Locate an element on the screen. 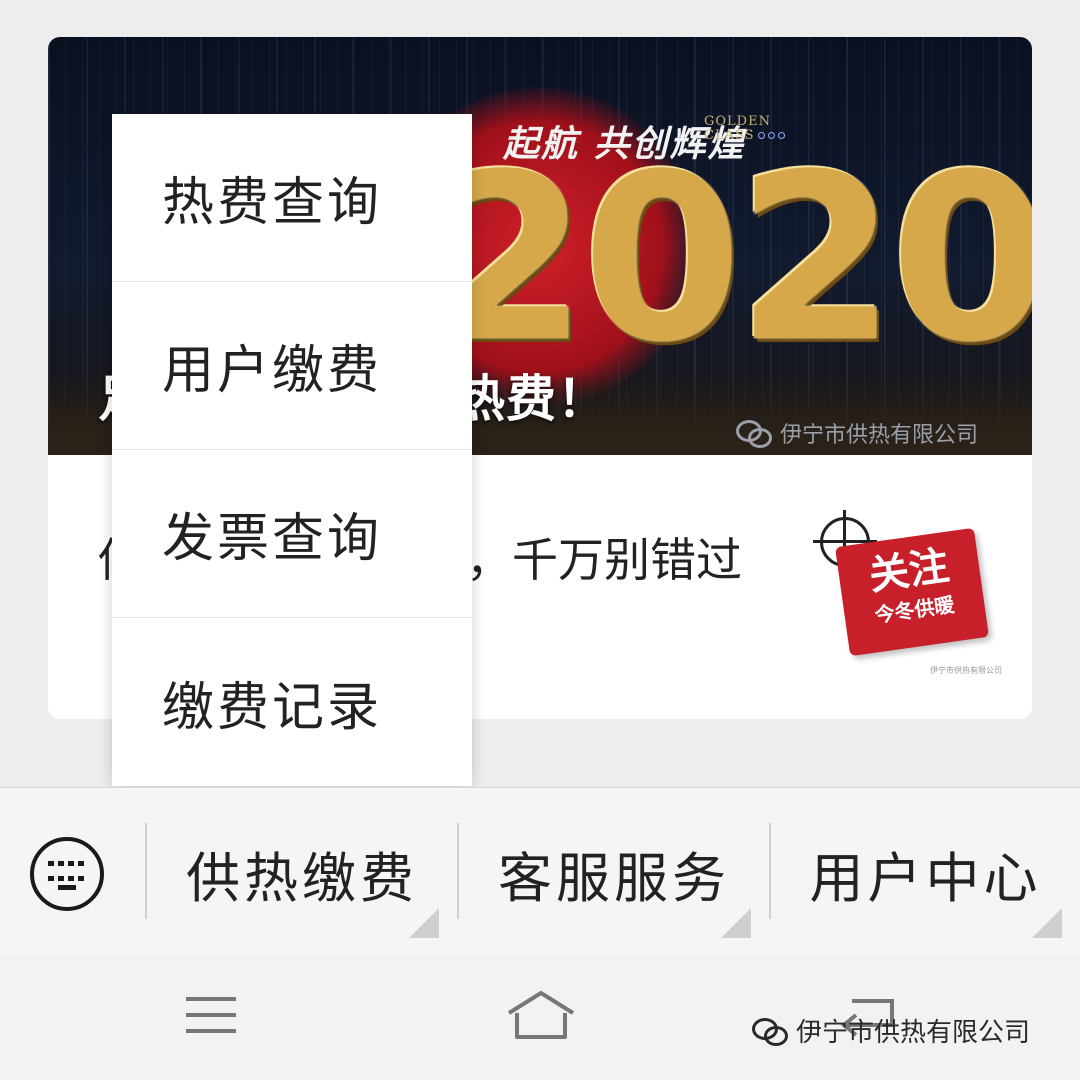  menu-tab-user-center: 用户中心 is located at coordinates (925, 873).